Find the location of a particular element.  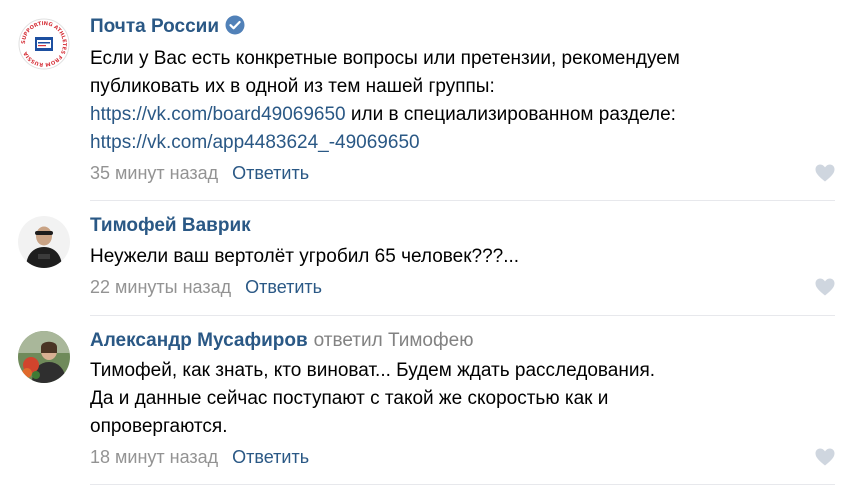

comment-meta: 18 минут назад Ответить is located at coordinates (199, 457).